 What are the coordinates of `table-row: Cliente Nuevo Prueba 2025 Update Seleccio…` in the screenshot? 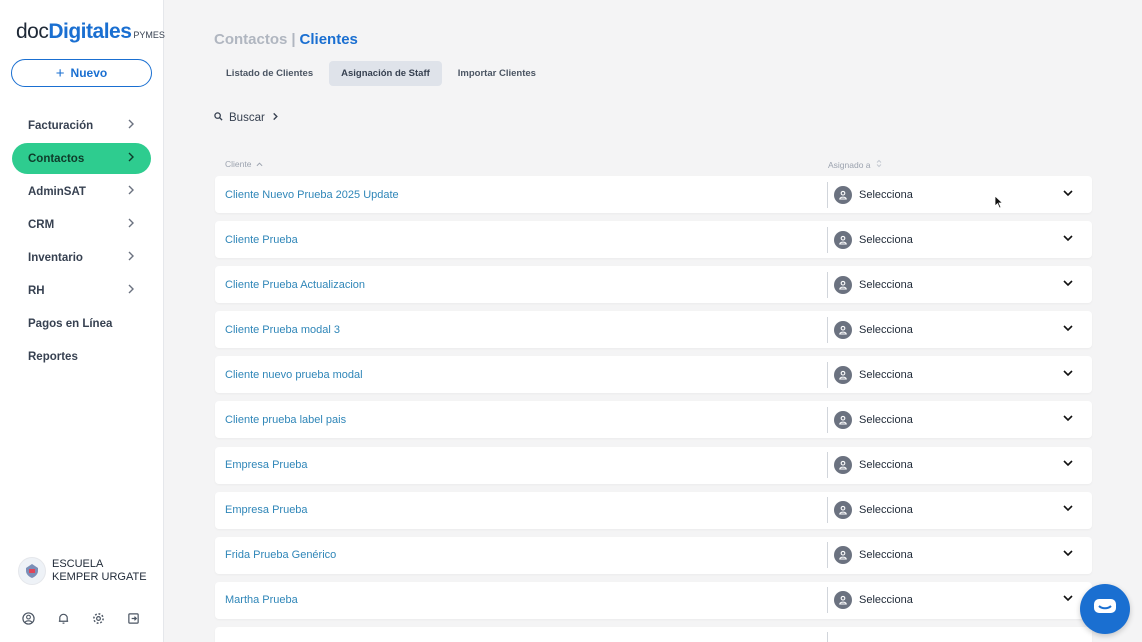 It's located at (653, 194).